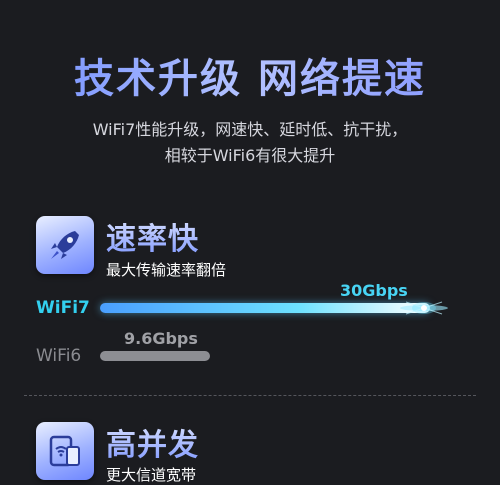  What do you see at coordinates (250, 395) in the screenshot?
I see `section-divider` at bounding box center [250, 395].